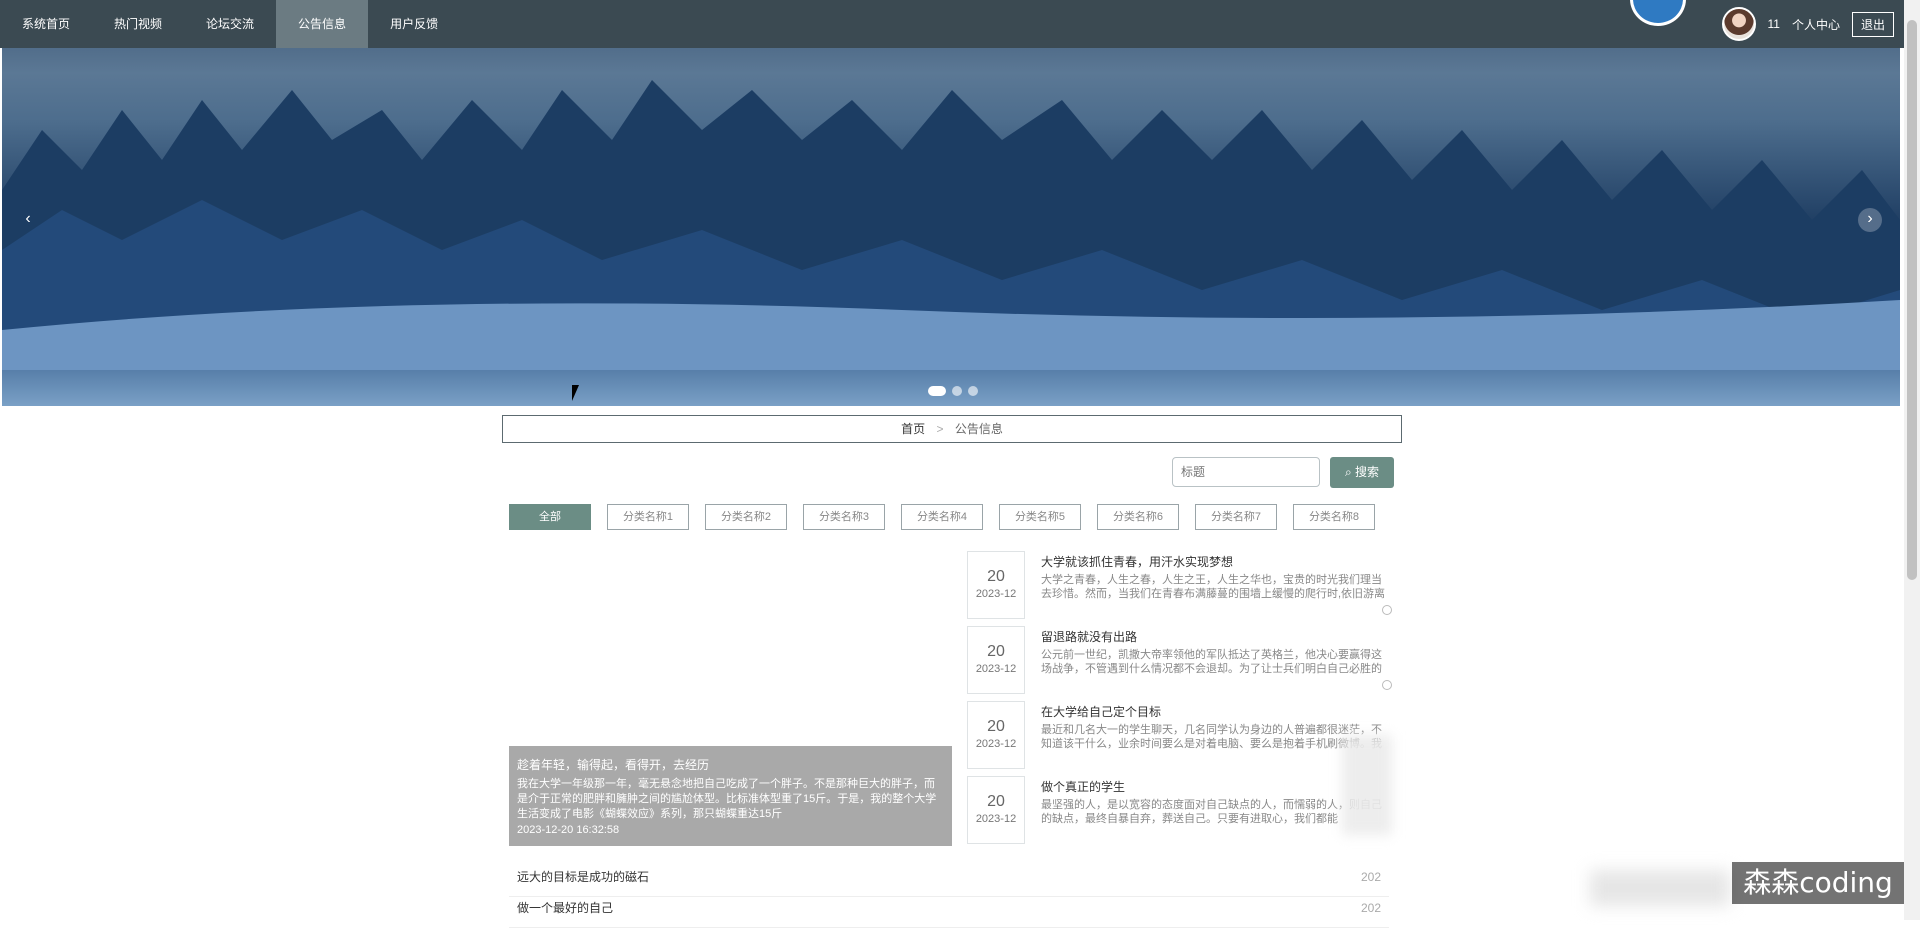 The width and height of the screenshot is (1920, 928). I want to click on nav-item-videos: 热门视频, so click(138, 24).